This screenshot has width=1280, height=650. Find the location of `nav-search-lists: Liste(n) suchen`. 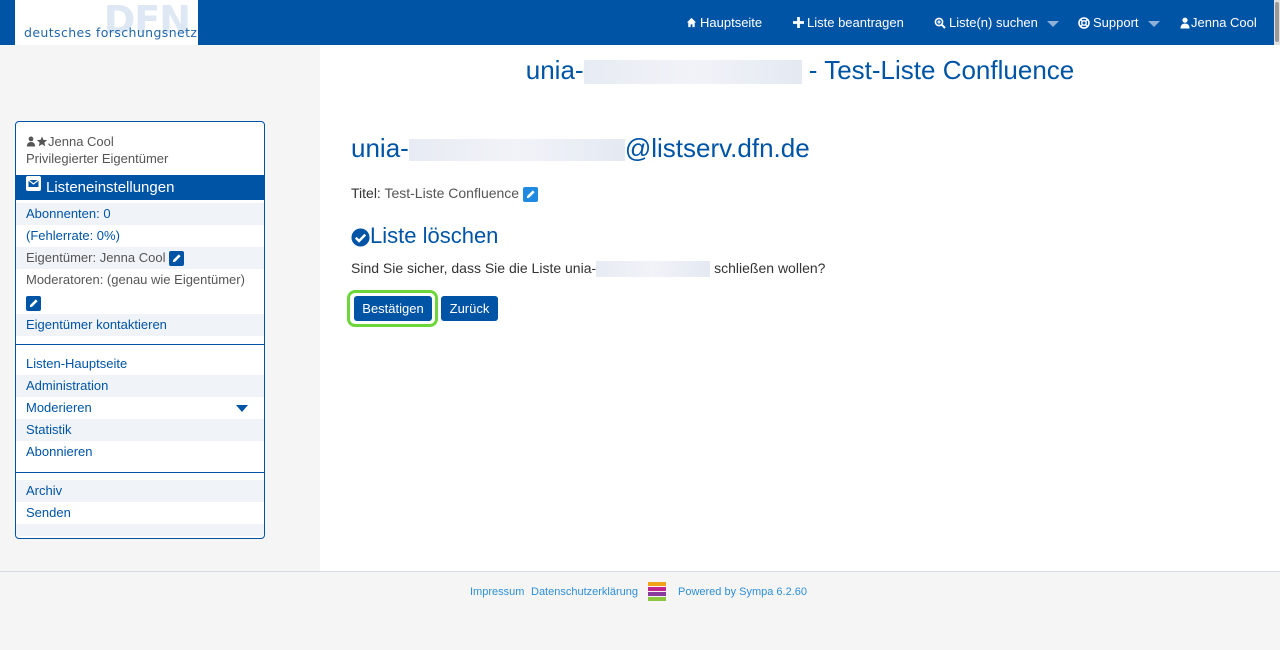

nav-search-lists: Liste(n) suchen is located at coordinates (996, 22).